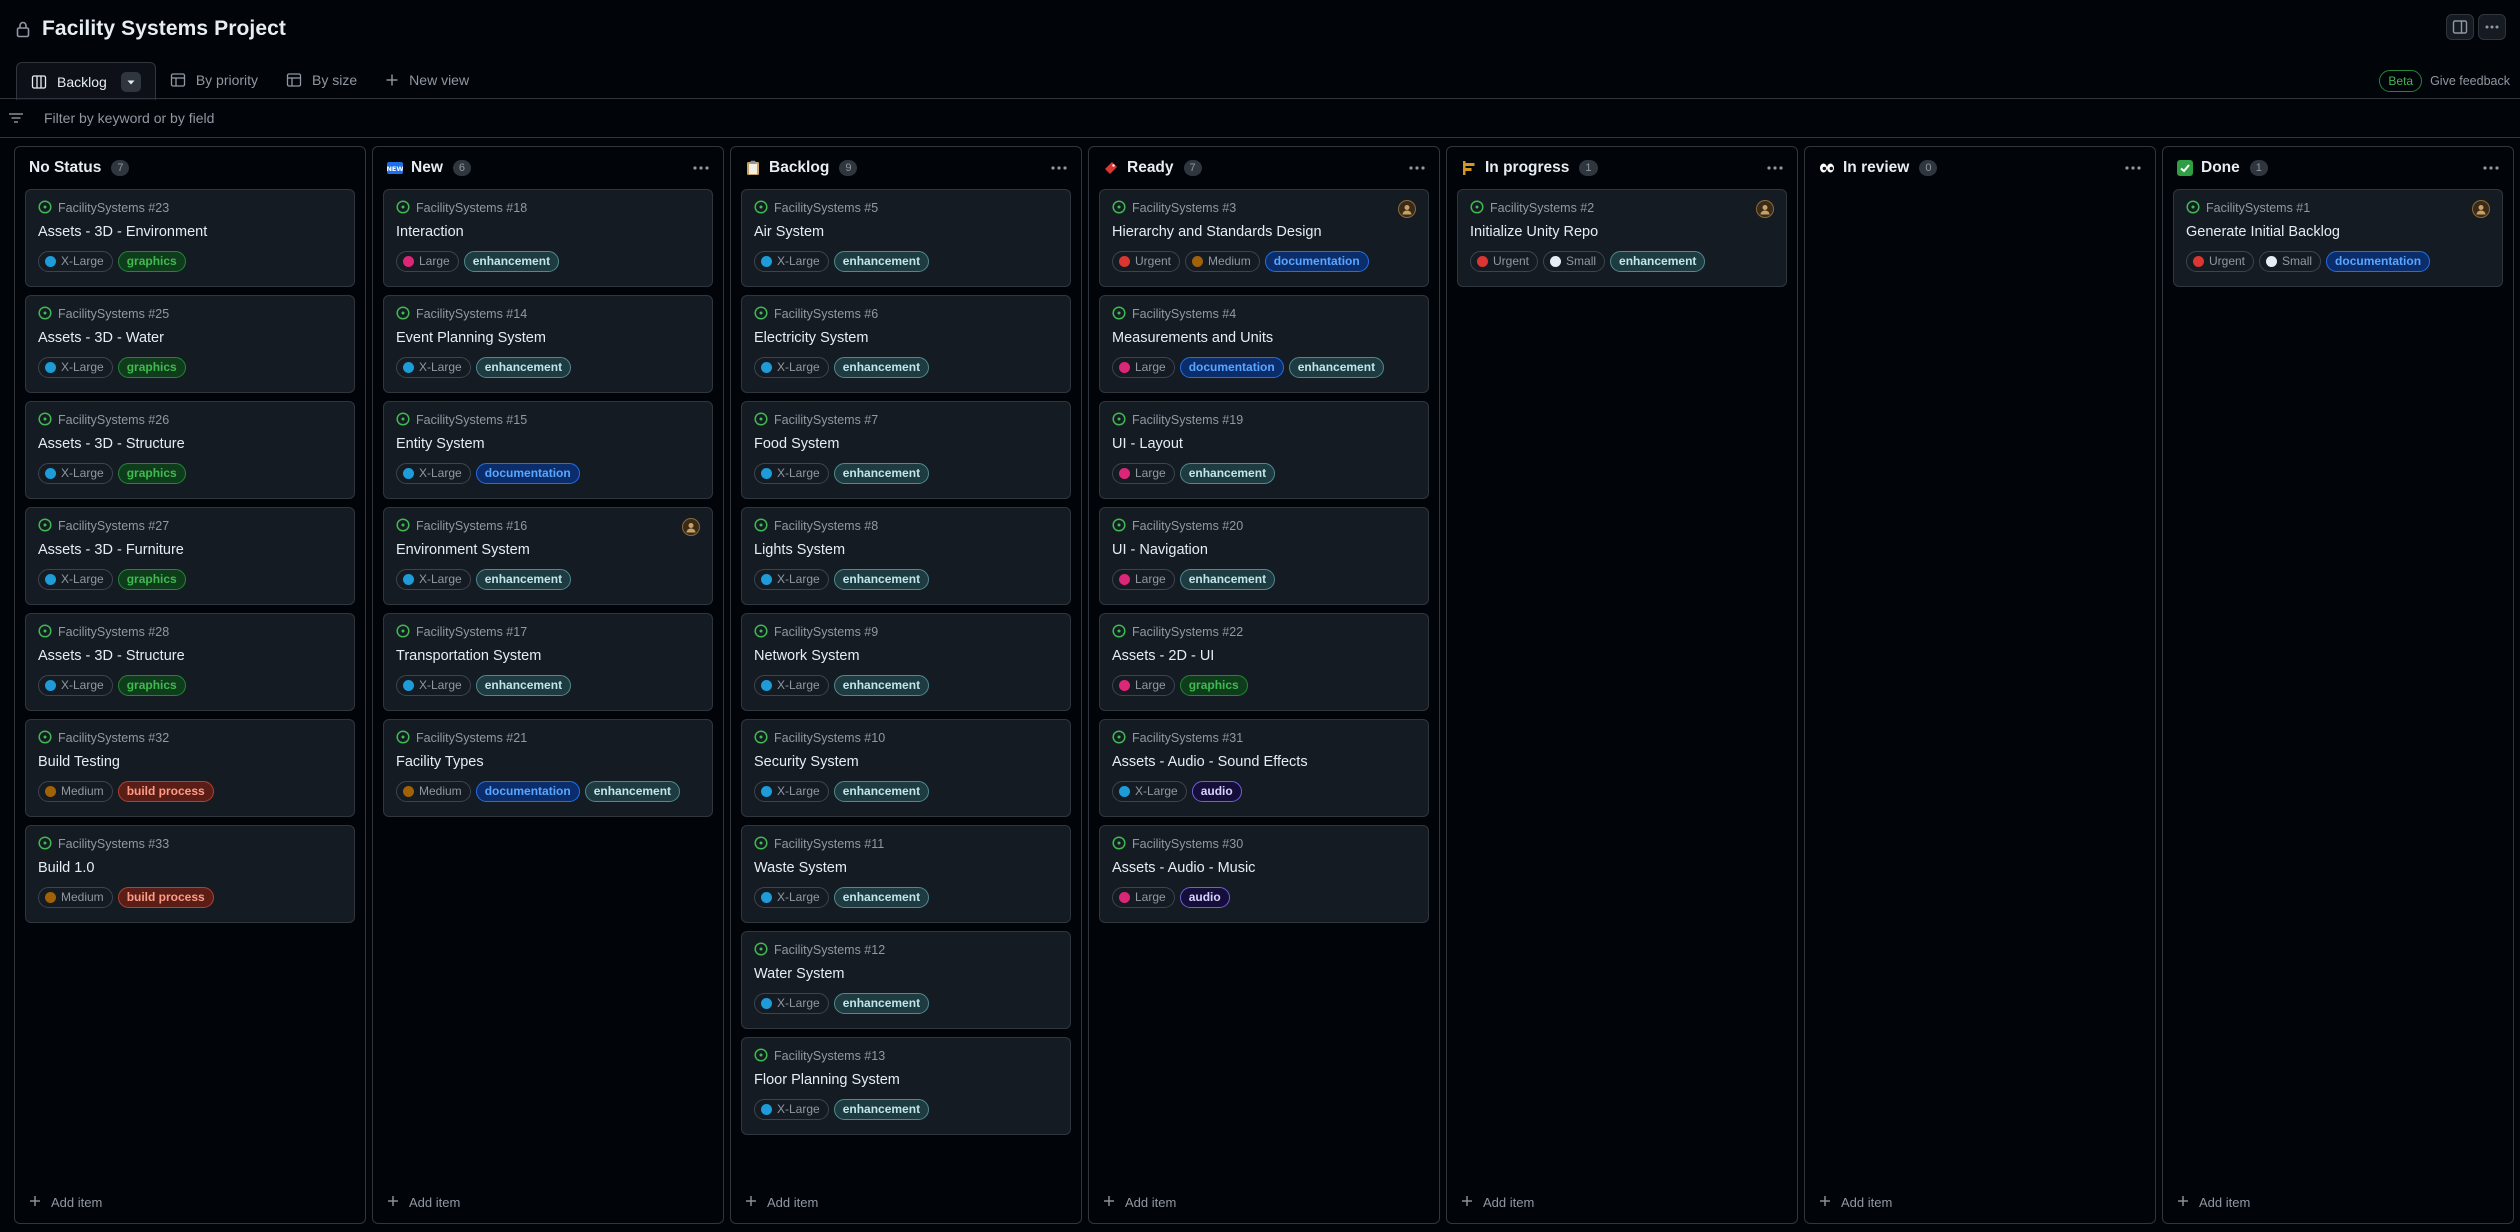  I want to click on card-ref-text: FacilitySystems #12, so click(829, 950).